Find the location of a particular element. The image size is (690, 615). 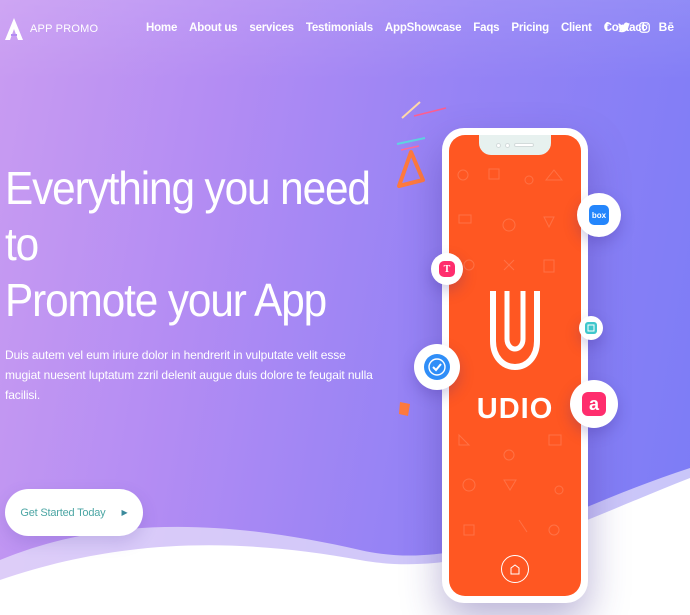

hero-title-line-1: Everything you need to is located at coordinates (188, 216).